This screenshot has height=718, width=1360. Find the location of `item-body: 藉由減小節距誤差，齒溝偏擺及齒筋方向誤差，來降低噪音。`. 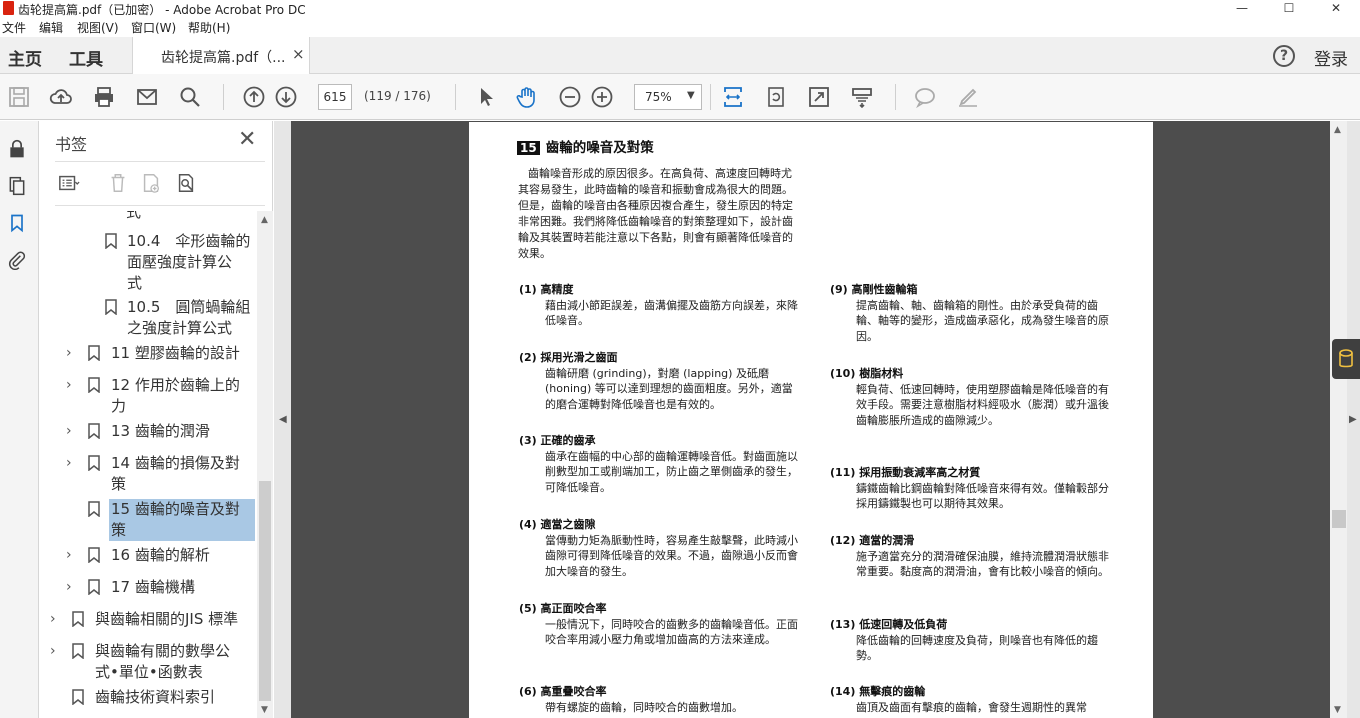

item-body: 藉由減小節距誤差，齒溝偏擺及齒筋方向誤差，來降低噪音。 is located at coordinates (671, 313).